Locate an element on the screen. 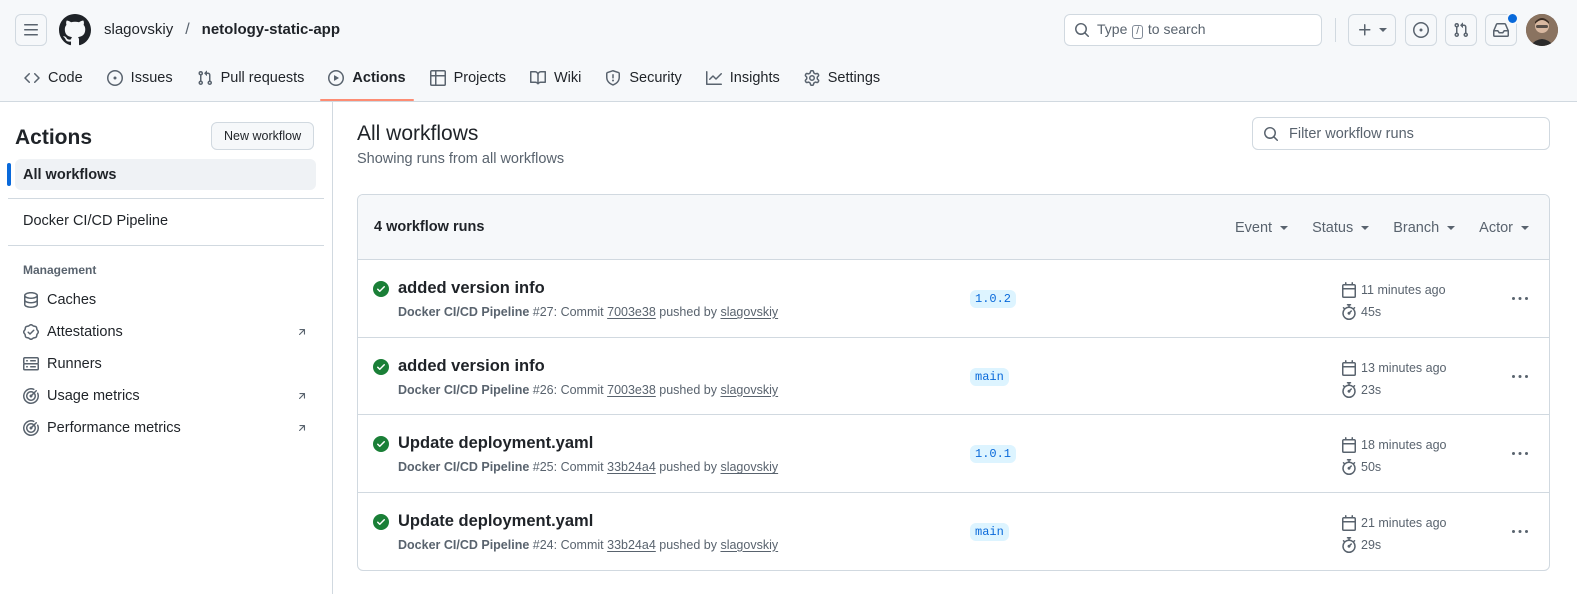  create-new-button is located at coordinates (1372, 30).